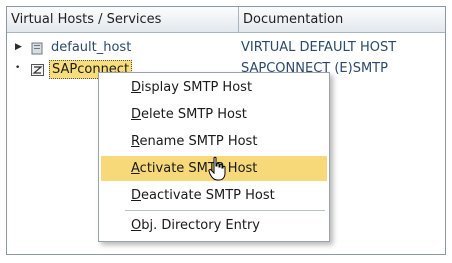 The height and width of the screenshot is (263, 452). I want to click on tree-node-label: default_host, so click(91, 47).